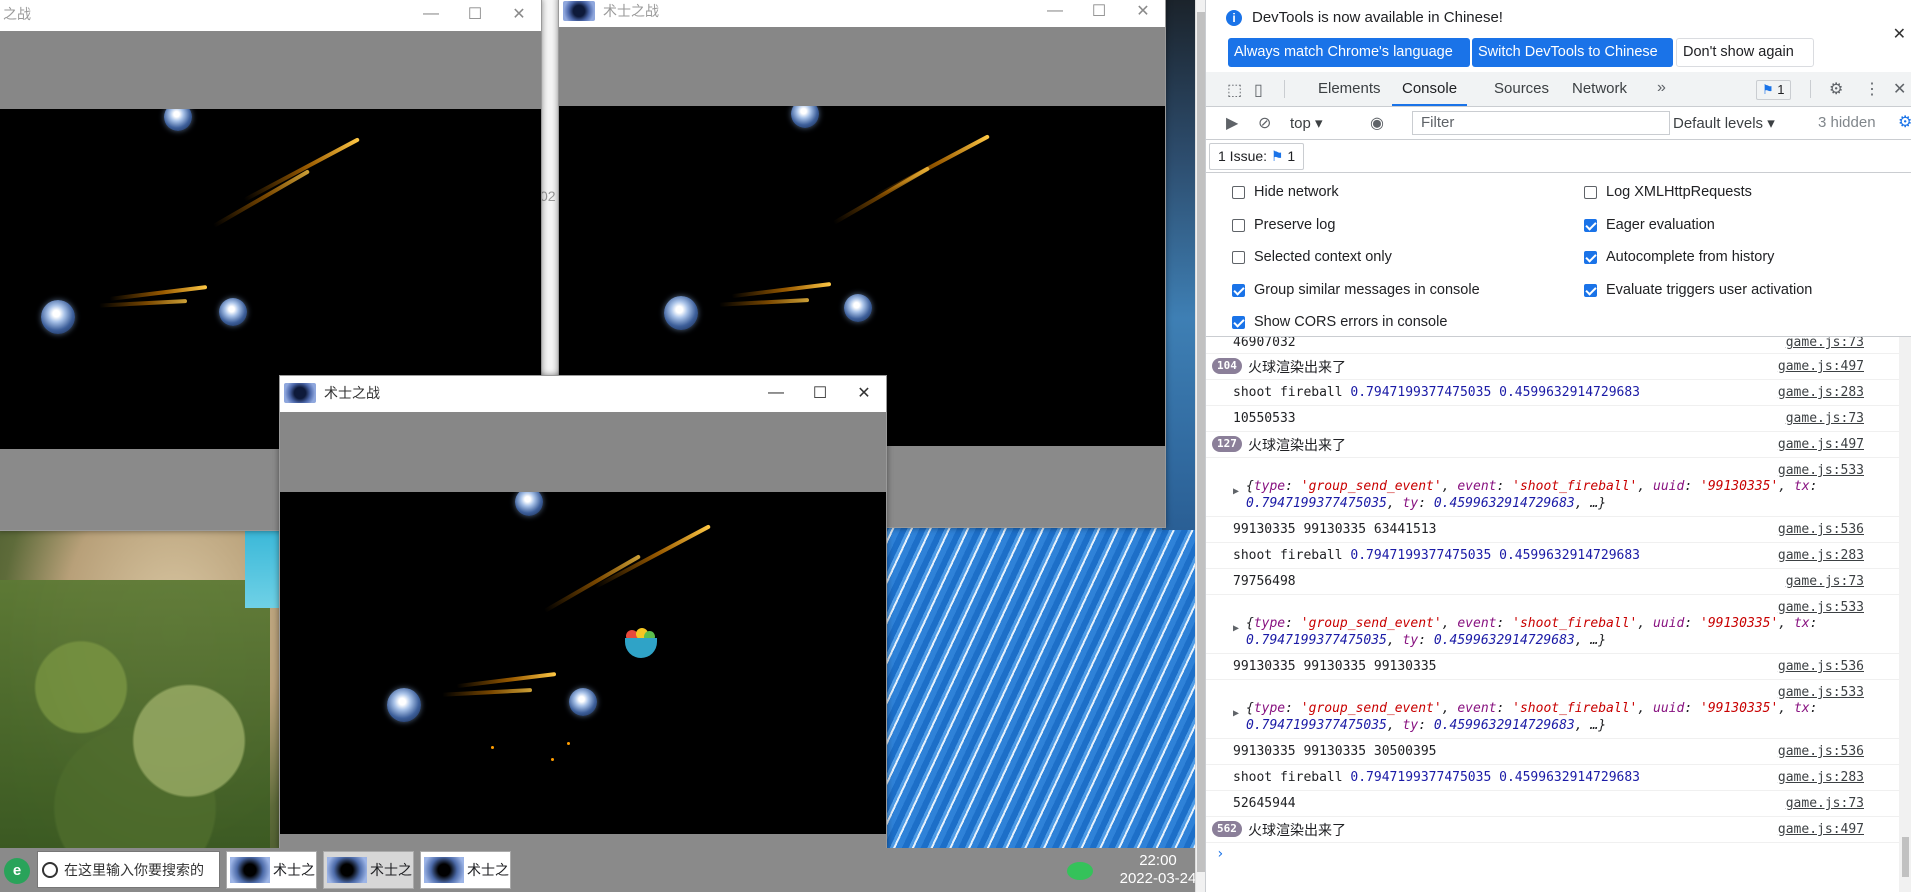  Describe the element at coordinates (1283, 225) in the screenshot. I see `preserve-log-checkbox: Preserve log` at that location.